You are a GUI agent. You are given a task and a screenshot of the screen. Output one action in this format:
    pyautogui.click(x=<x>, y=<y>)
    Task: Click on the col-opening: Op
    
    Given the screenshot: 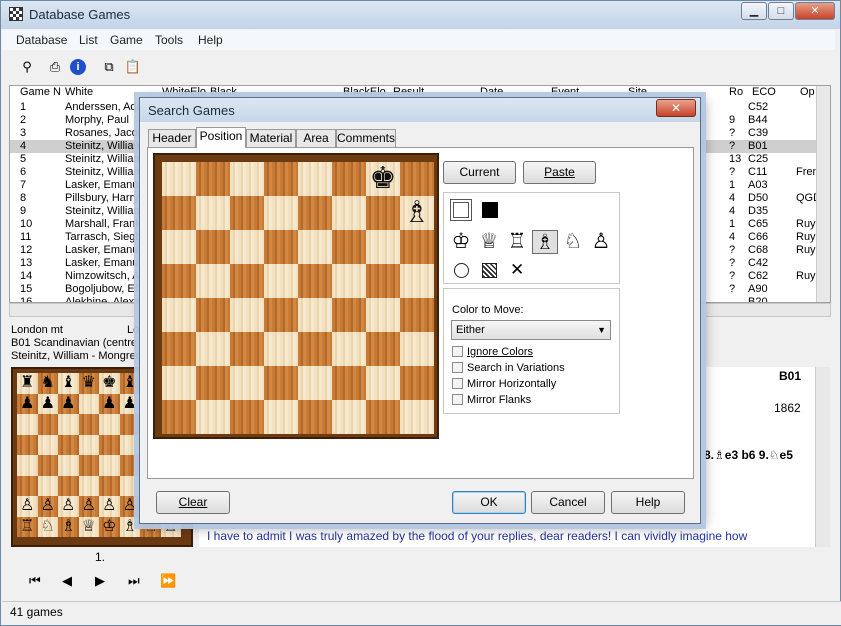 What is the action you would take?
    pyautogui.click(x=807, y=93)
    